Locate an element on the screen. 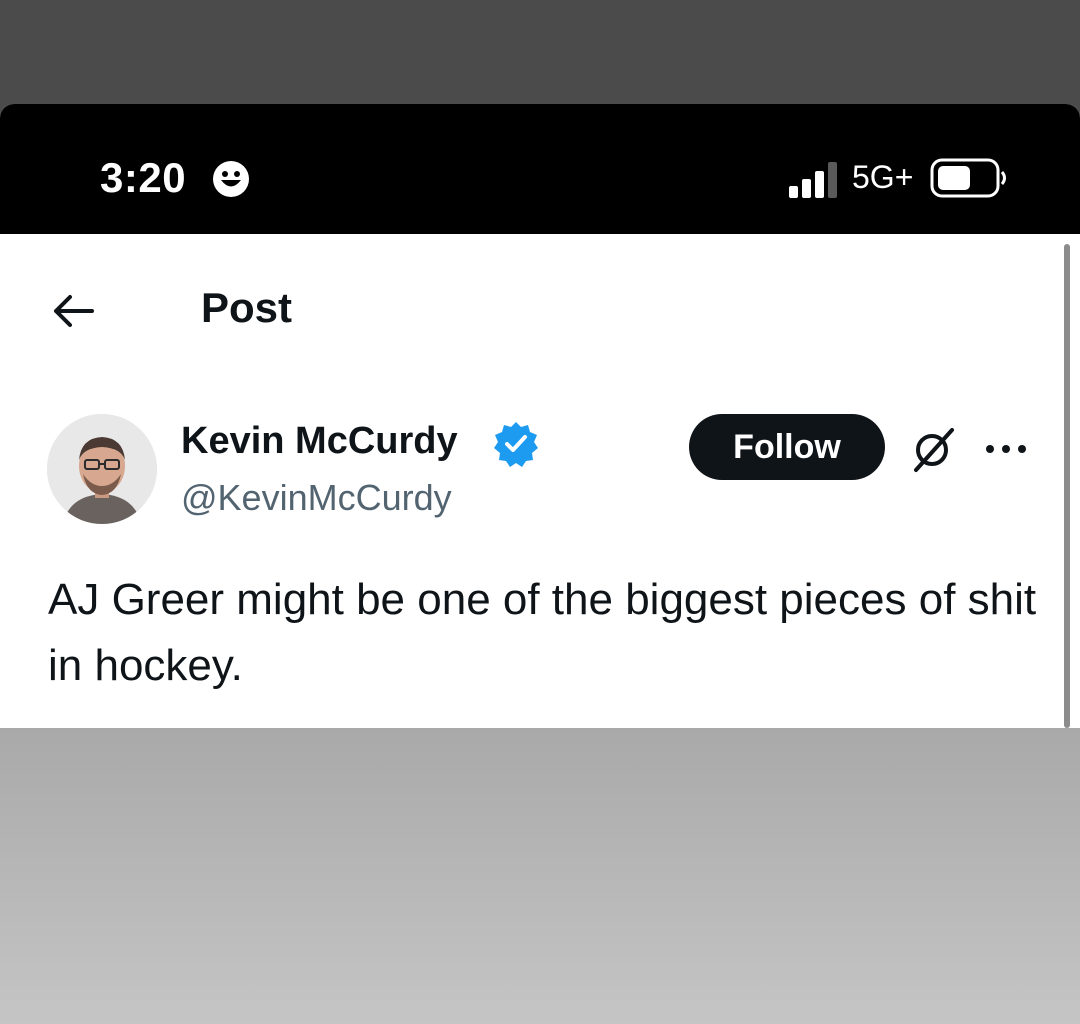 The width and height of the screenshot is (1080, 1024). signal-icon is located at coordinates (813, 180).